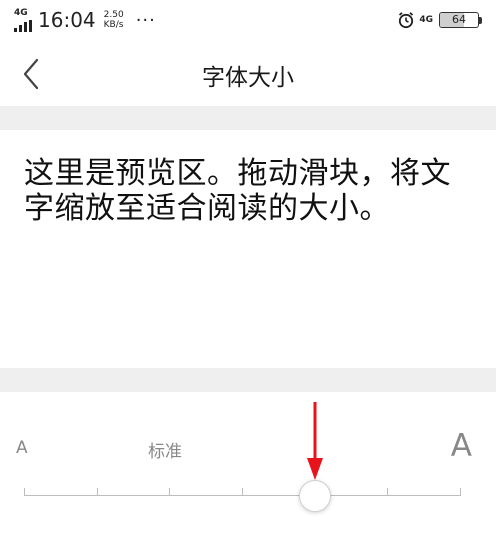  I want to click on title-bar: 字体大小, so click(248, 73).